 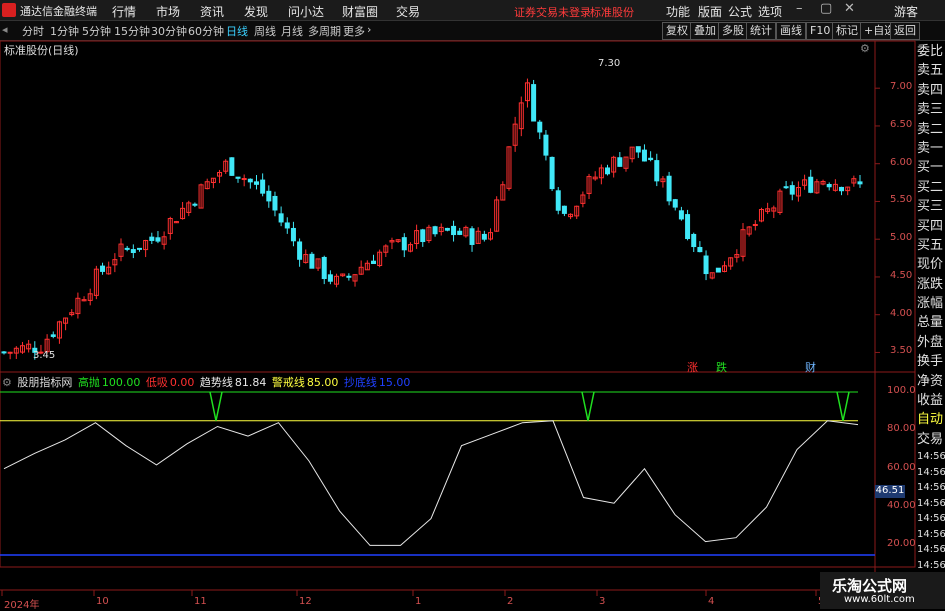 What do you see at coordinates (901, 429) in the screenshot?
I see `indicator-axis-label: 80.00` at bounding box center [901, 429].